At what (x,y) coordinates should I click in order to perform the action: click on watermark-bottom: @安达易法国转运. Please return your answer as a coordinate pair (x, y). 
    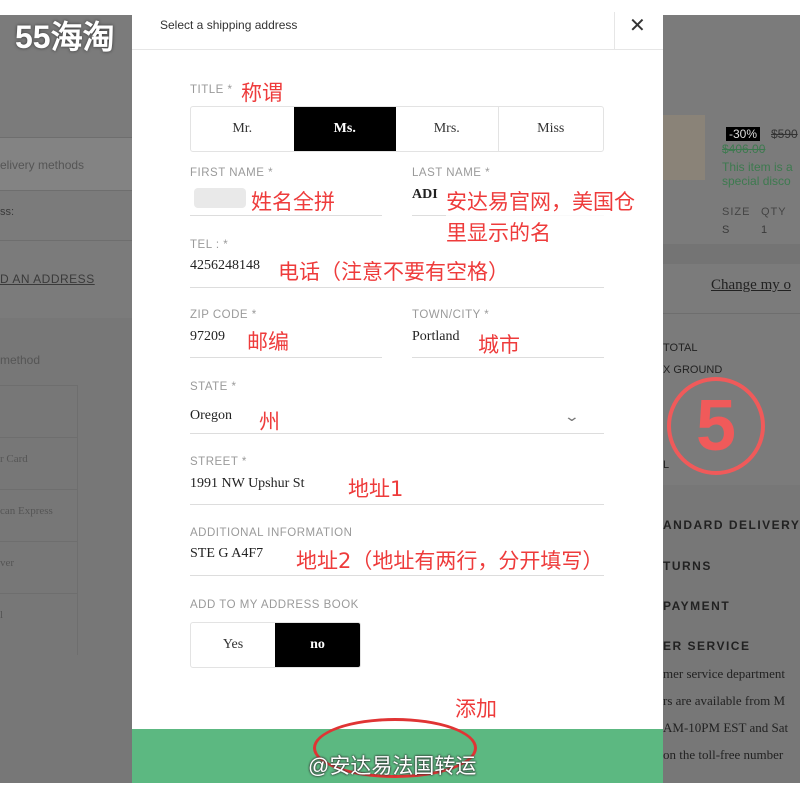
    Looking at the image, I should click on (392, 766).